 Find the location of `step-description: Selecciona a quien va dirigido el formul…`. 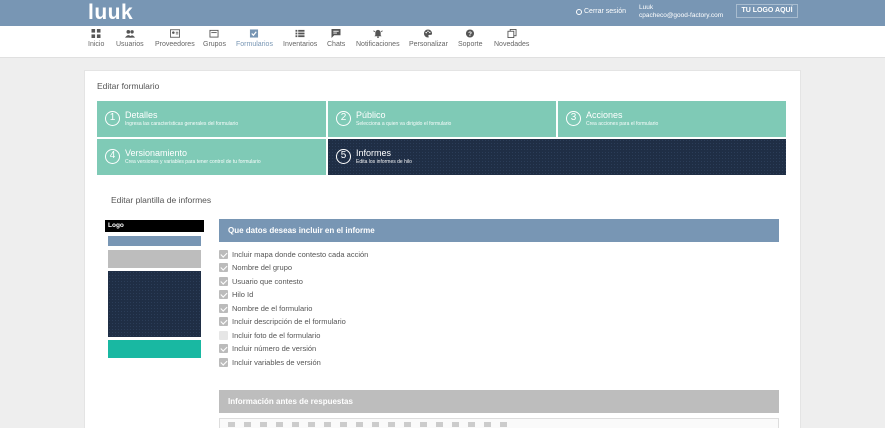

step-description: Selecciona a quien va dirigido el formul… is located at coordinates (404, 124).